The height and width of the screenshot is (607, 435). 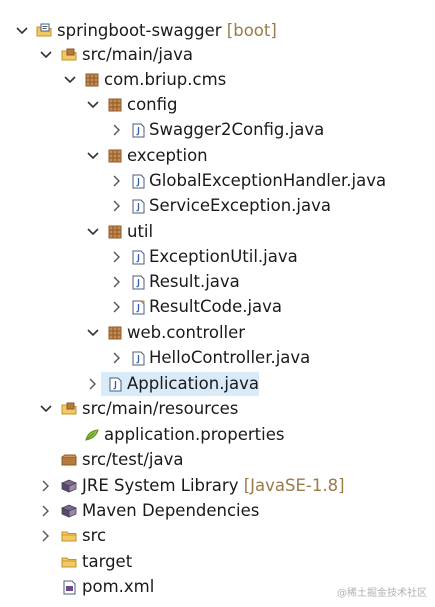 I want to click on folder-src-label: src, so click(x=94, y=535).